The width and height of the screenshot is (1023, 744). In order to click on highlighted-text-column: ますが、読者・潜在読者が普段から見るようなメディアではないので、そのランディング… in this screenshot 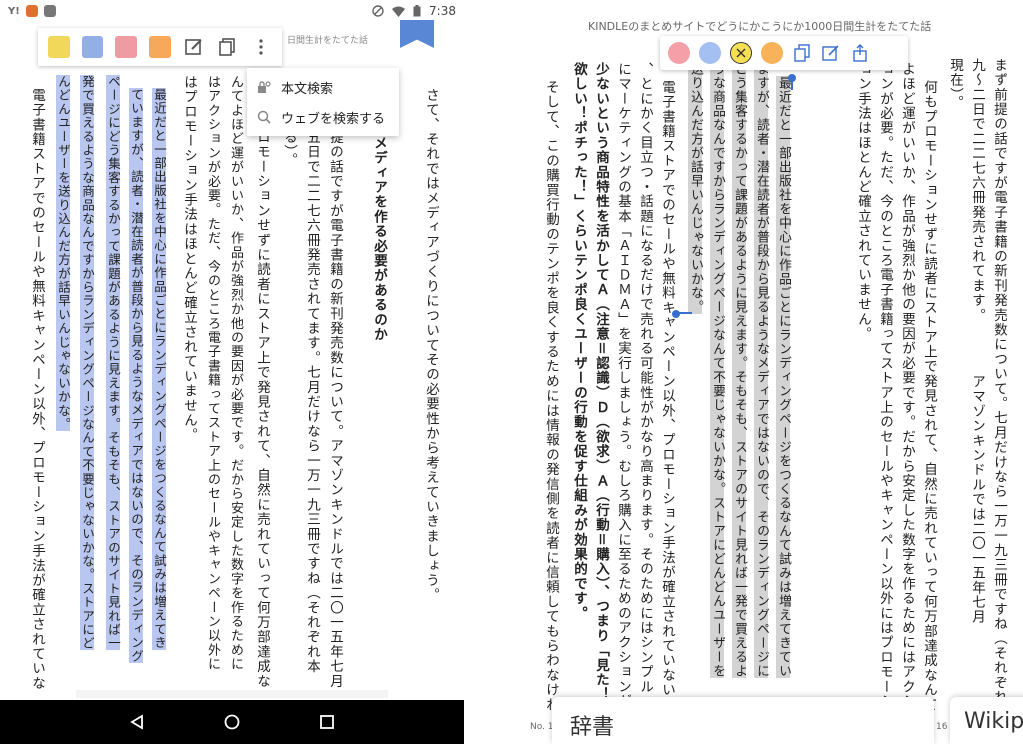, I will do `click(761, 370)`.